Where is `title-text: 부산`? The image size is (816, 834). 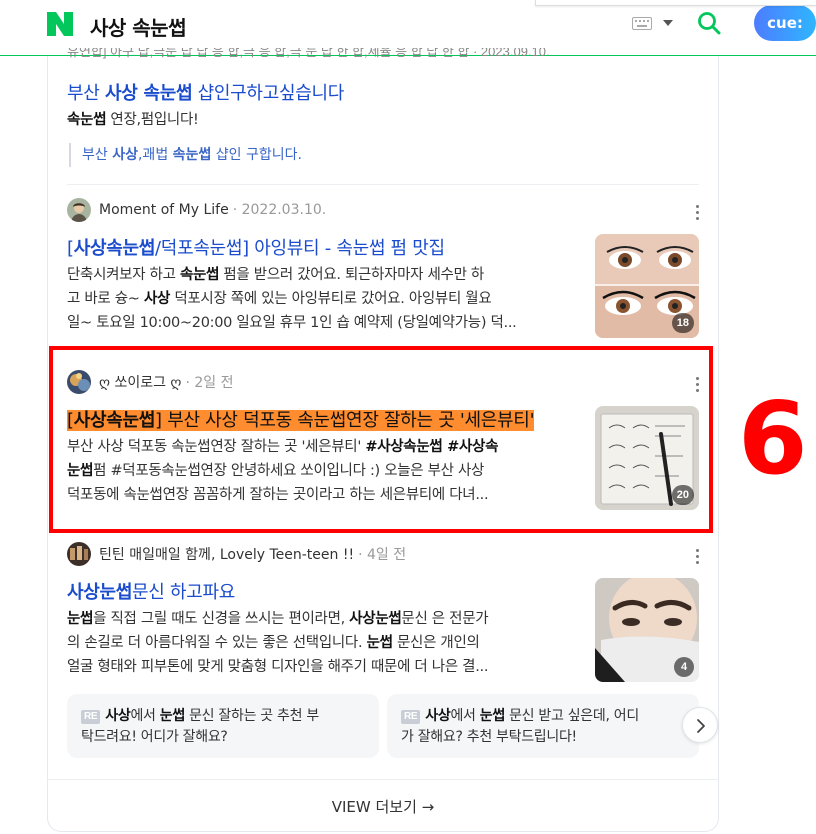
title-text: 부산 is located at coordinates (86, 93).